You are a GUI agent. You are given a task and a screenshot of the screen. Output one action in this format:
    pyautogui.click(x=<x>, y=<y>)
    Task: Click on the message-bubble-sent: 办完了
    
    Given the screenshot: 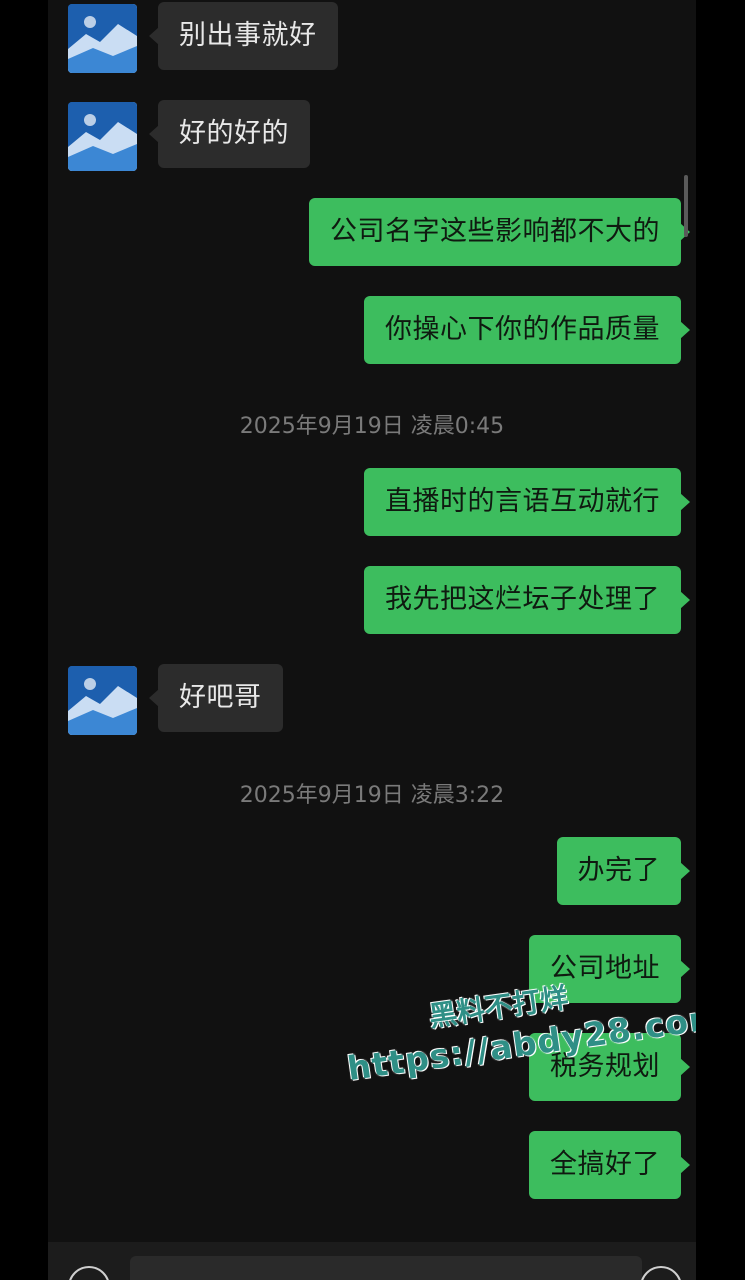 What is the action you would take?
    pyautogui.click(x=623, y=871)
    